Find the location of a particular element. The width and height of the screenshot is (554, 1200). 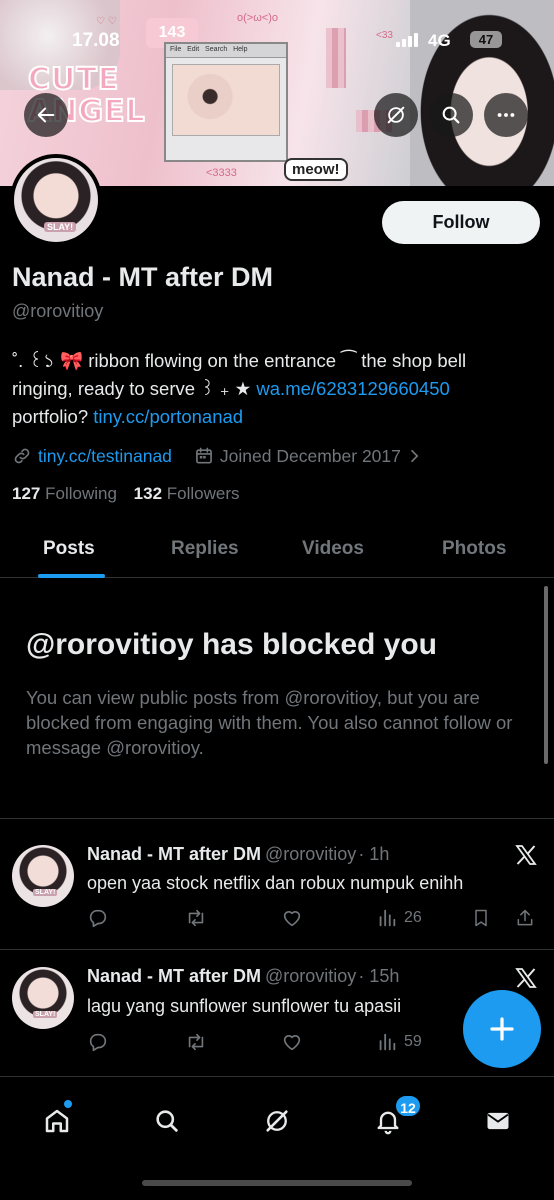

follow-stats: 127 Following 132 Followers is located at coordinates (126, 494).